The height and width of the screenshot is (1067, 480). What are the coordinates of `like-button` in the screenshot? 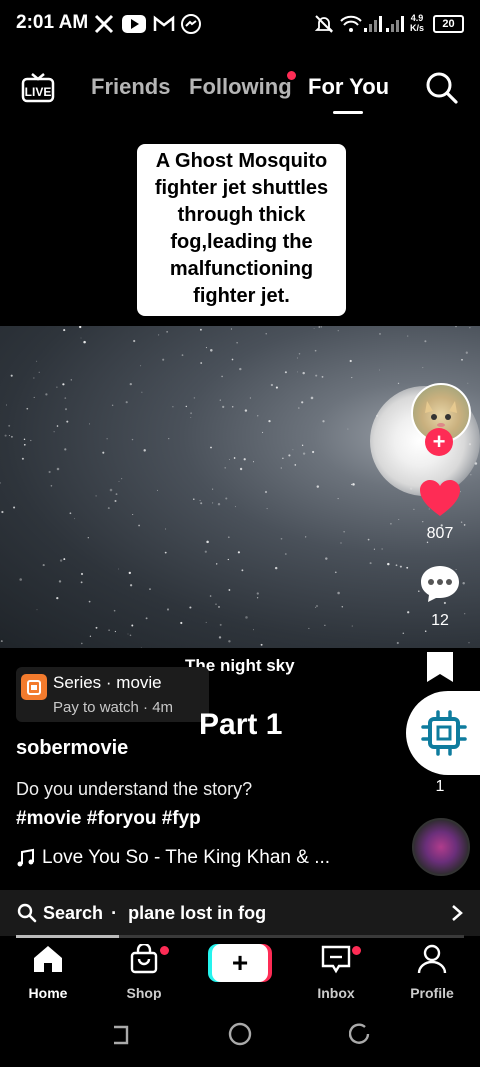 It's located at (440, 500).